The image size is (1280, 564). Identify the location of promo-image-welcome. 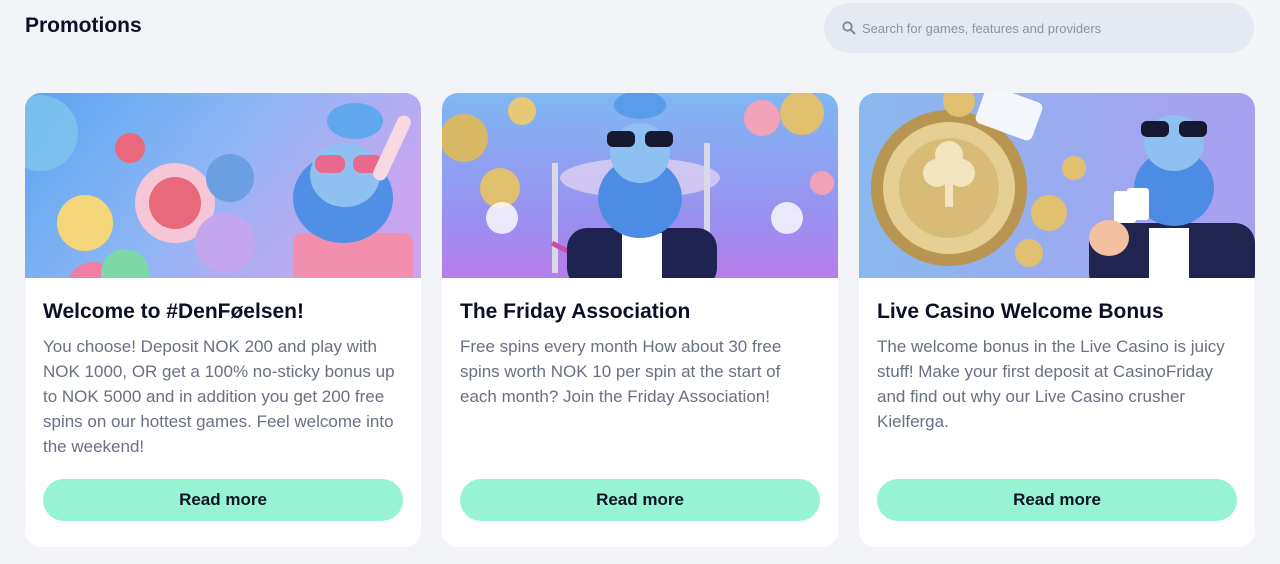
(223, 185).